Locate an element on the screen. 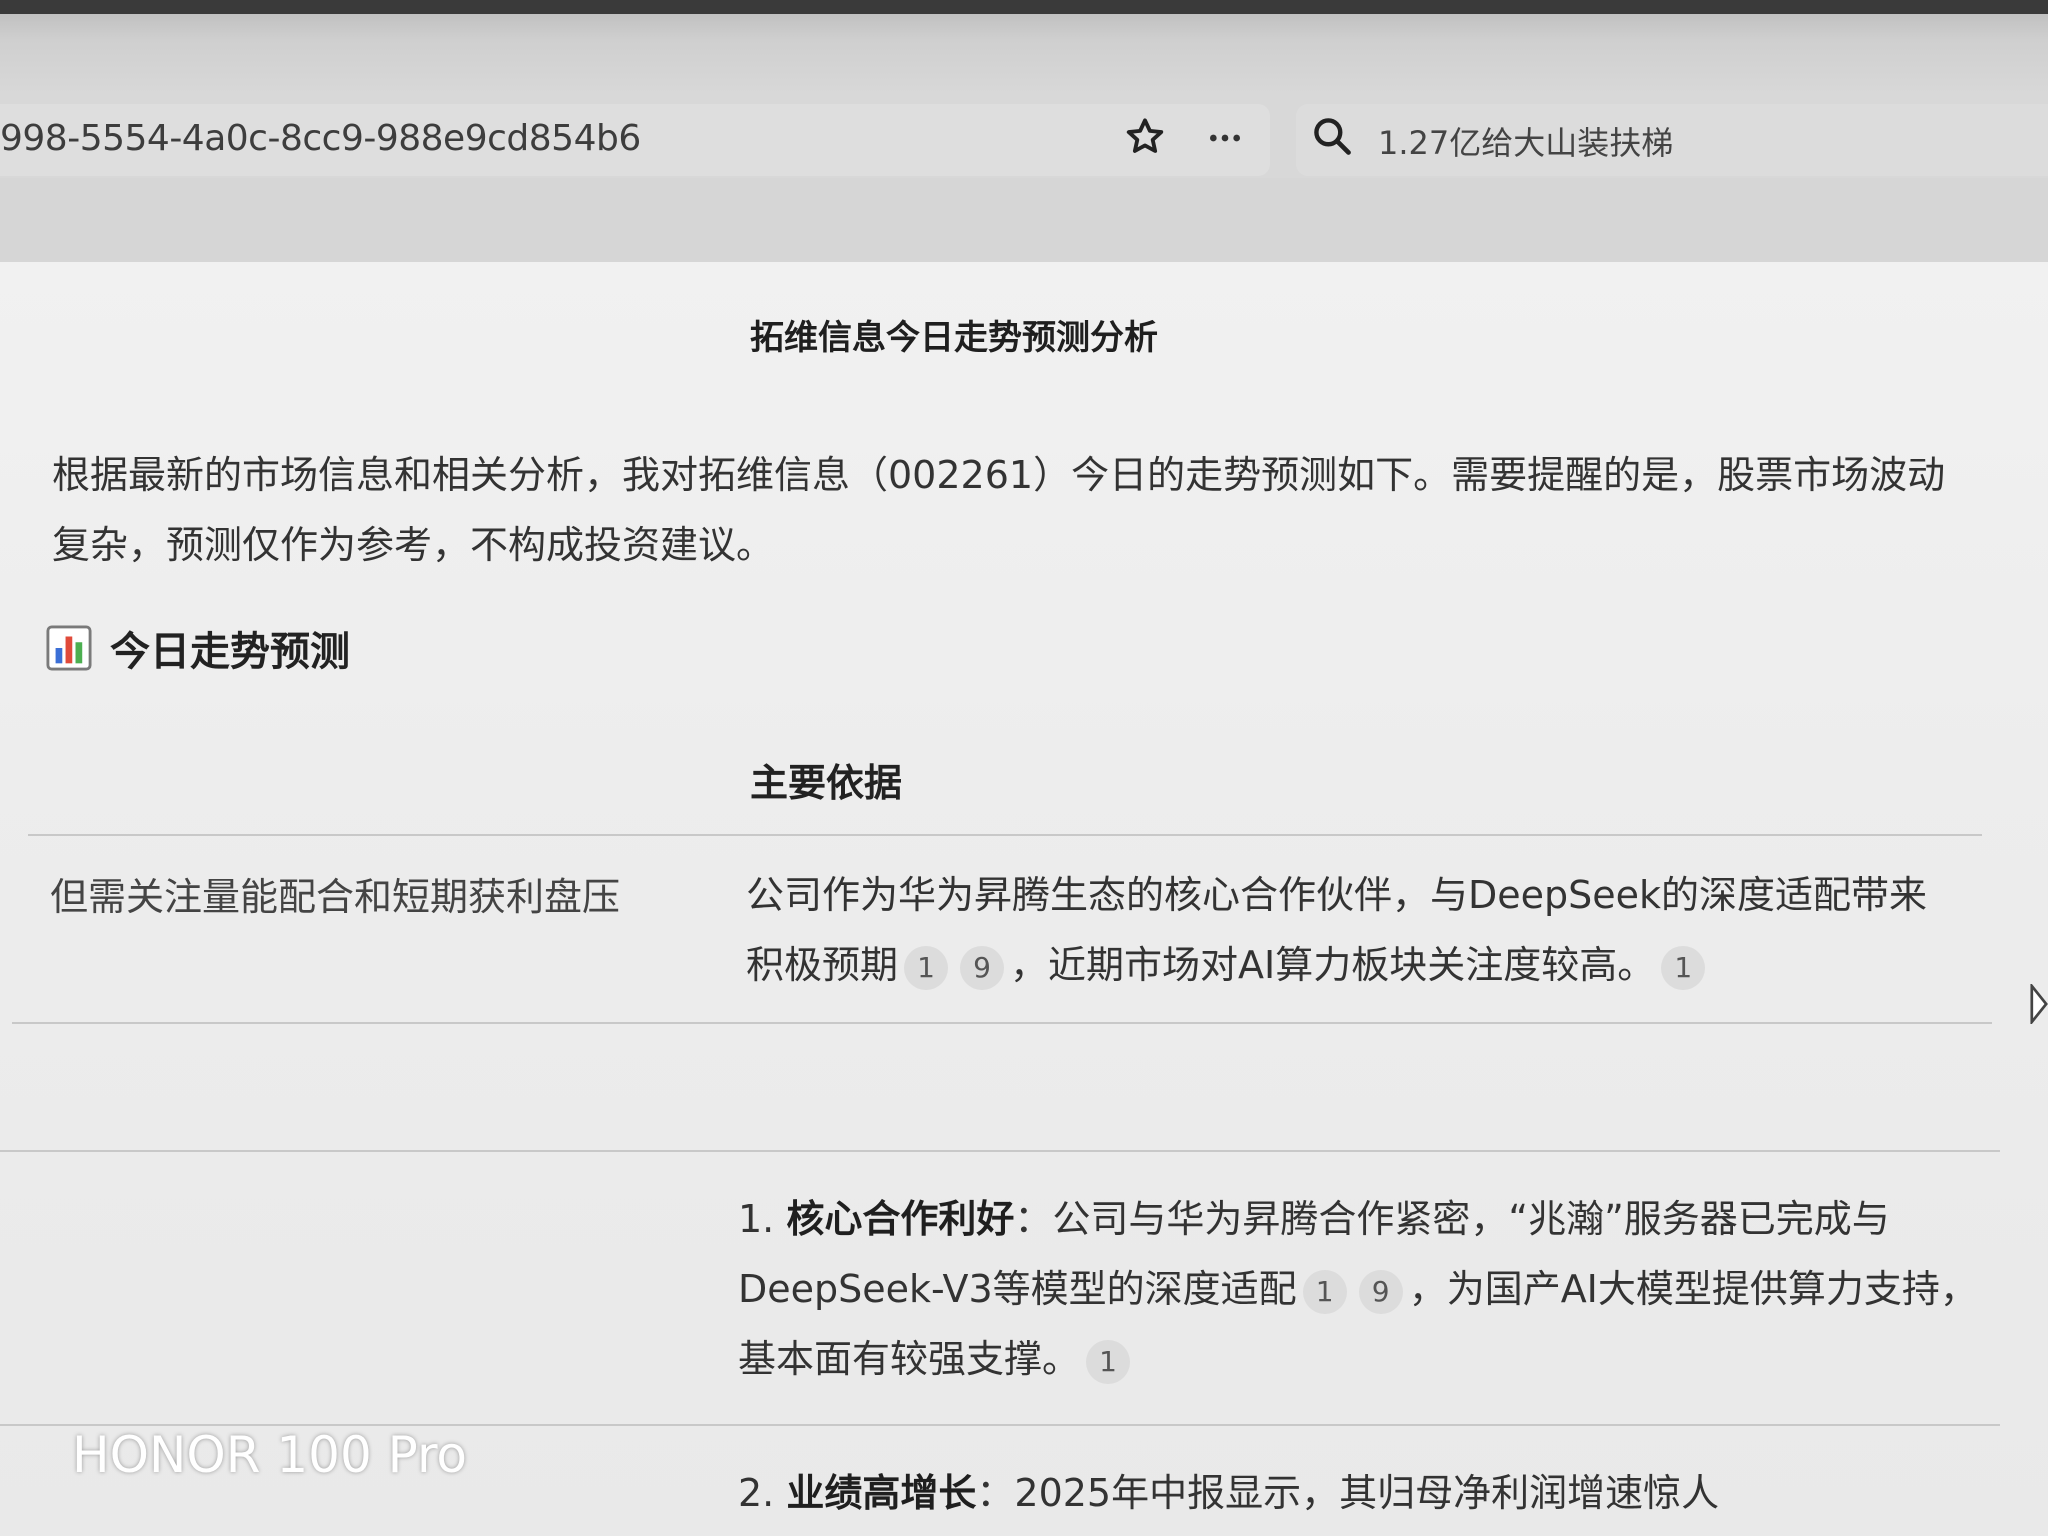 This screenshot has height=1536, width=2048. bookmark-strip is located at coordinates (1024, 220).